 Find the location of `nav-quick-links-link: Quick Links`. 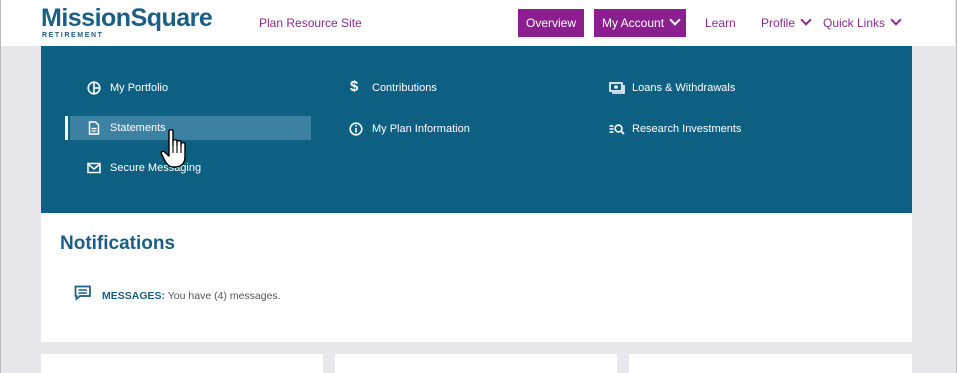

nav-quick-links-link: Quick Links is located at coordinates (862, 22).